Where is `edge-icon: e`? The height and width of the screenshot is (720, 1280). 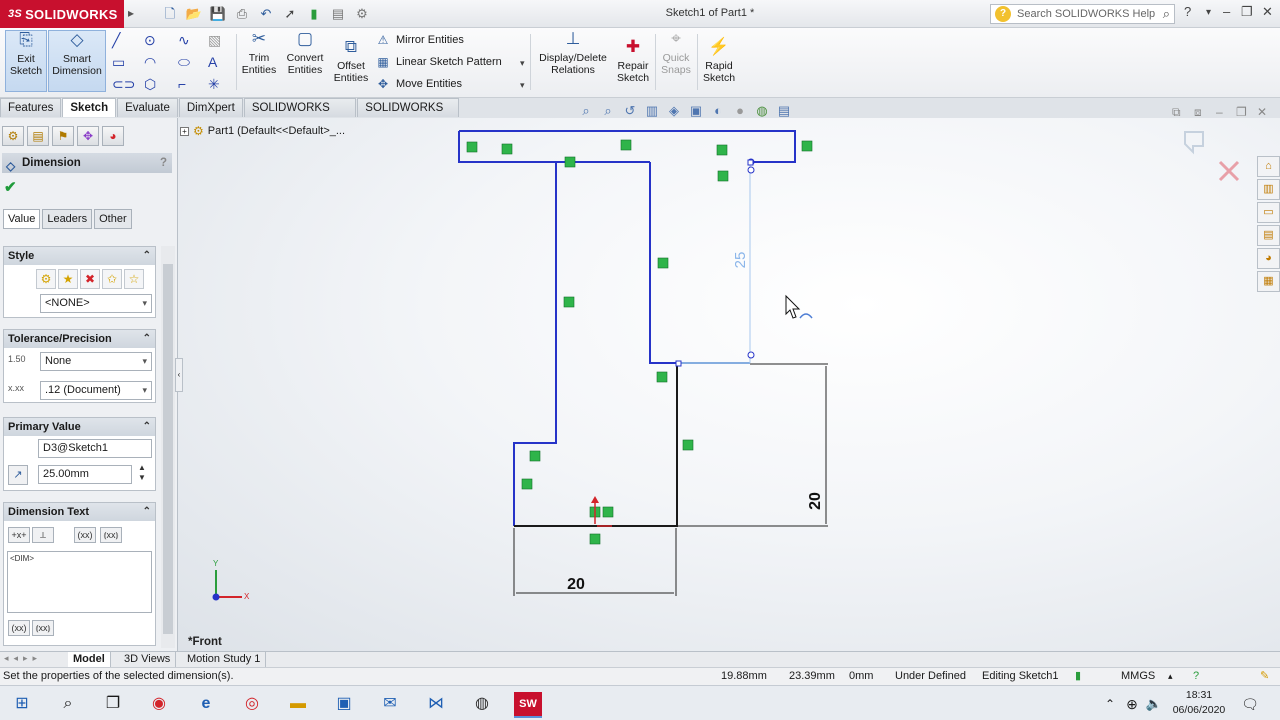 edge-icon: e is located at coordinates (206, 704).